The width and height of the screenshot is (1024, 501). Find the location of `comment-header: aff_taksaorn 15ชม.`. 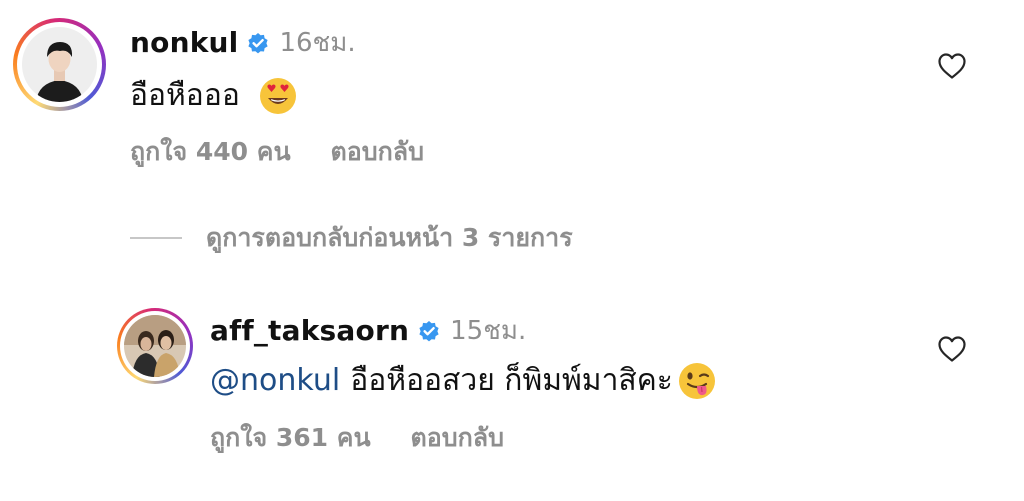

comment-header: aff_taksaorn 15ชม. is located at coordinates (368, 330).